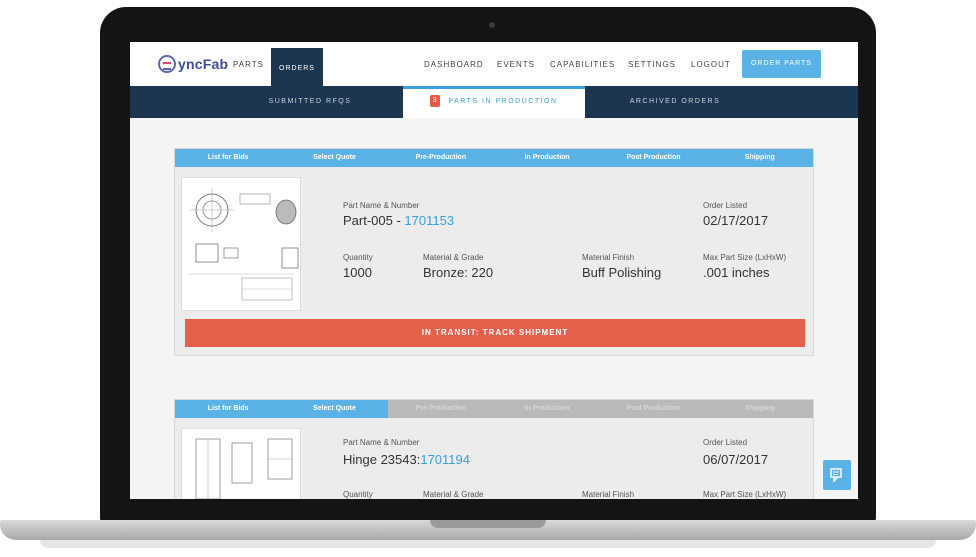 This screenshot has width=976, height=557. What do you see at coordinates (248, 64) in the screenshot?
I see `nav-parts: PARTS` at bounding box center [248, 64].